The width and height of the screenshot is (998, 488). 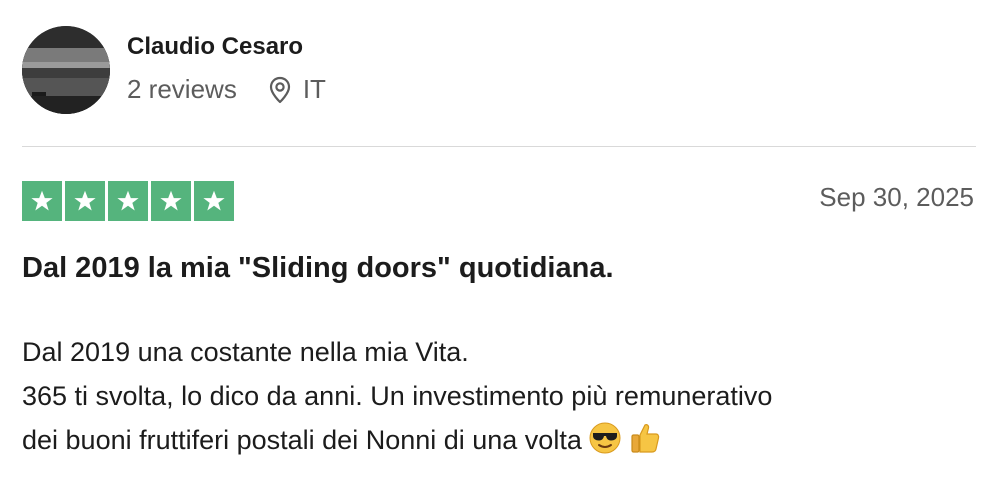 I want to click on star-rating, so click(x=128, y=201).